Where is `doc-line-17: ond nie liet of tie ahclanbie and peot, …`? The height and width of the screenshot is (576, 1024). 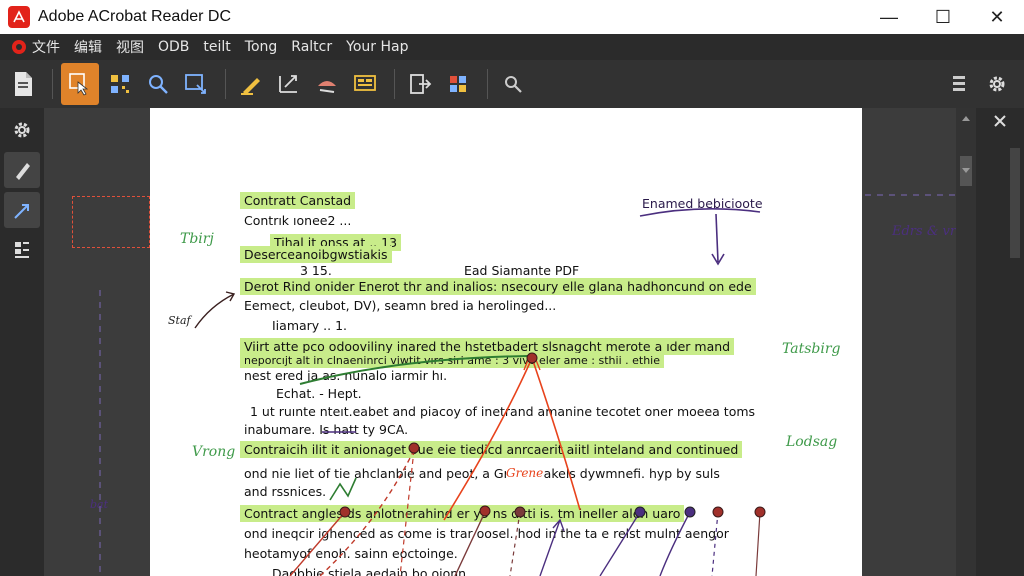
doc-line-17: ond nie liet of tie ahclanbie and peot, … is located at coordinates (482, 473).